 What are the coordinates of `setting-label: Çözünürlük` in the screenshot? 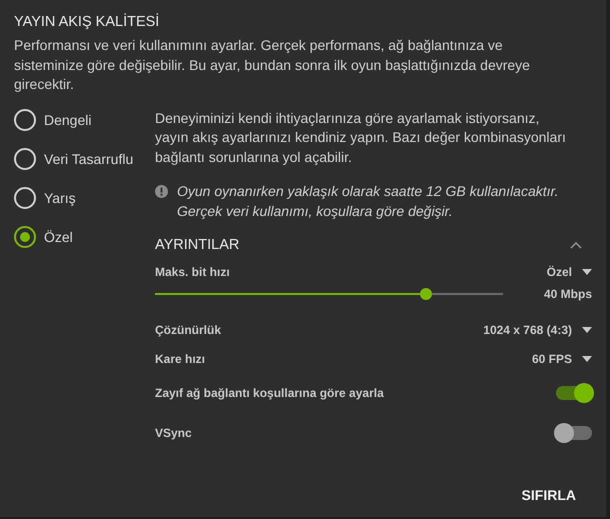 It's located at (188, 329).